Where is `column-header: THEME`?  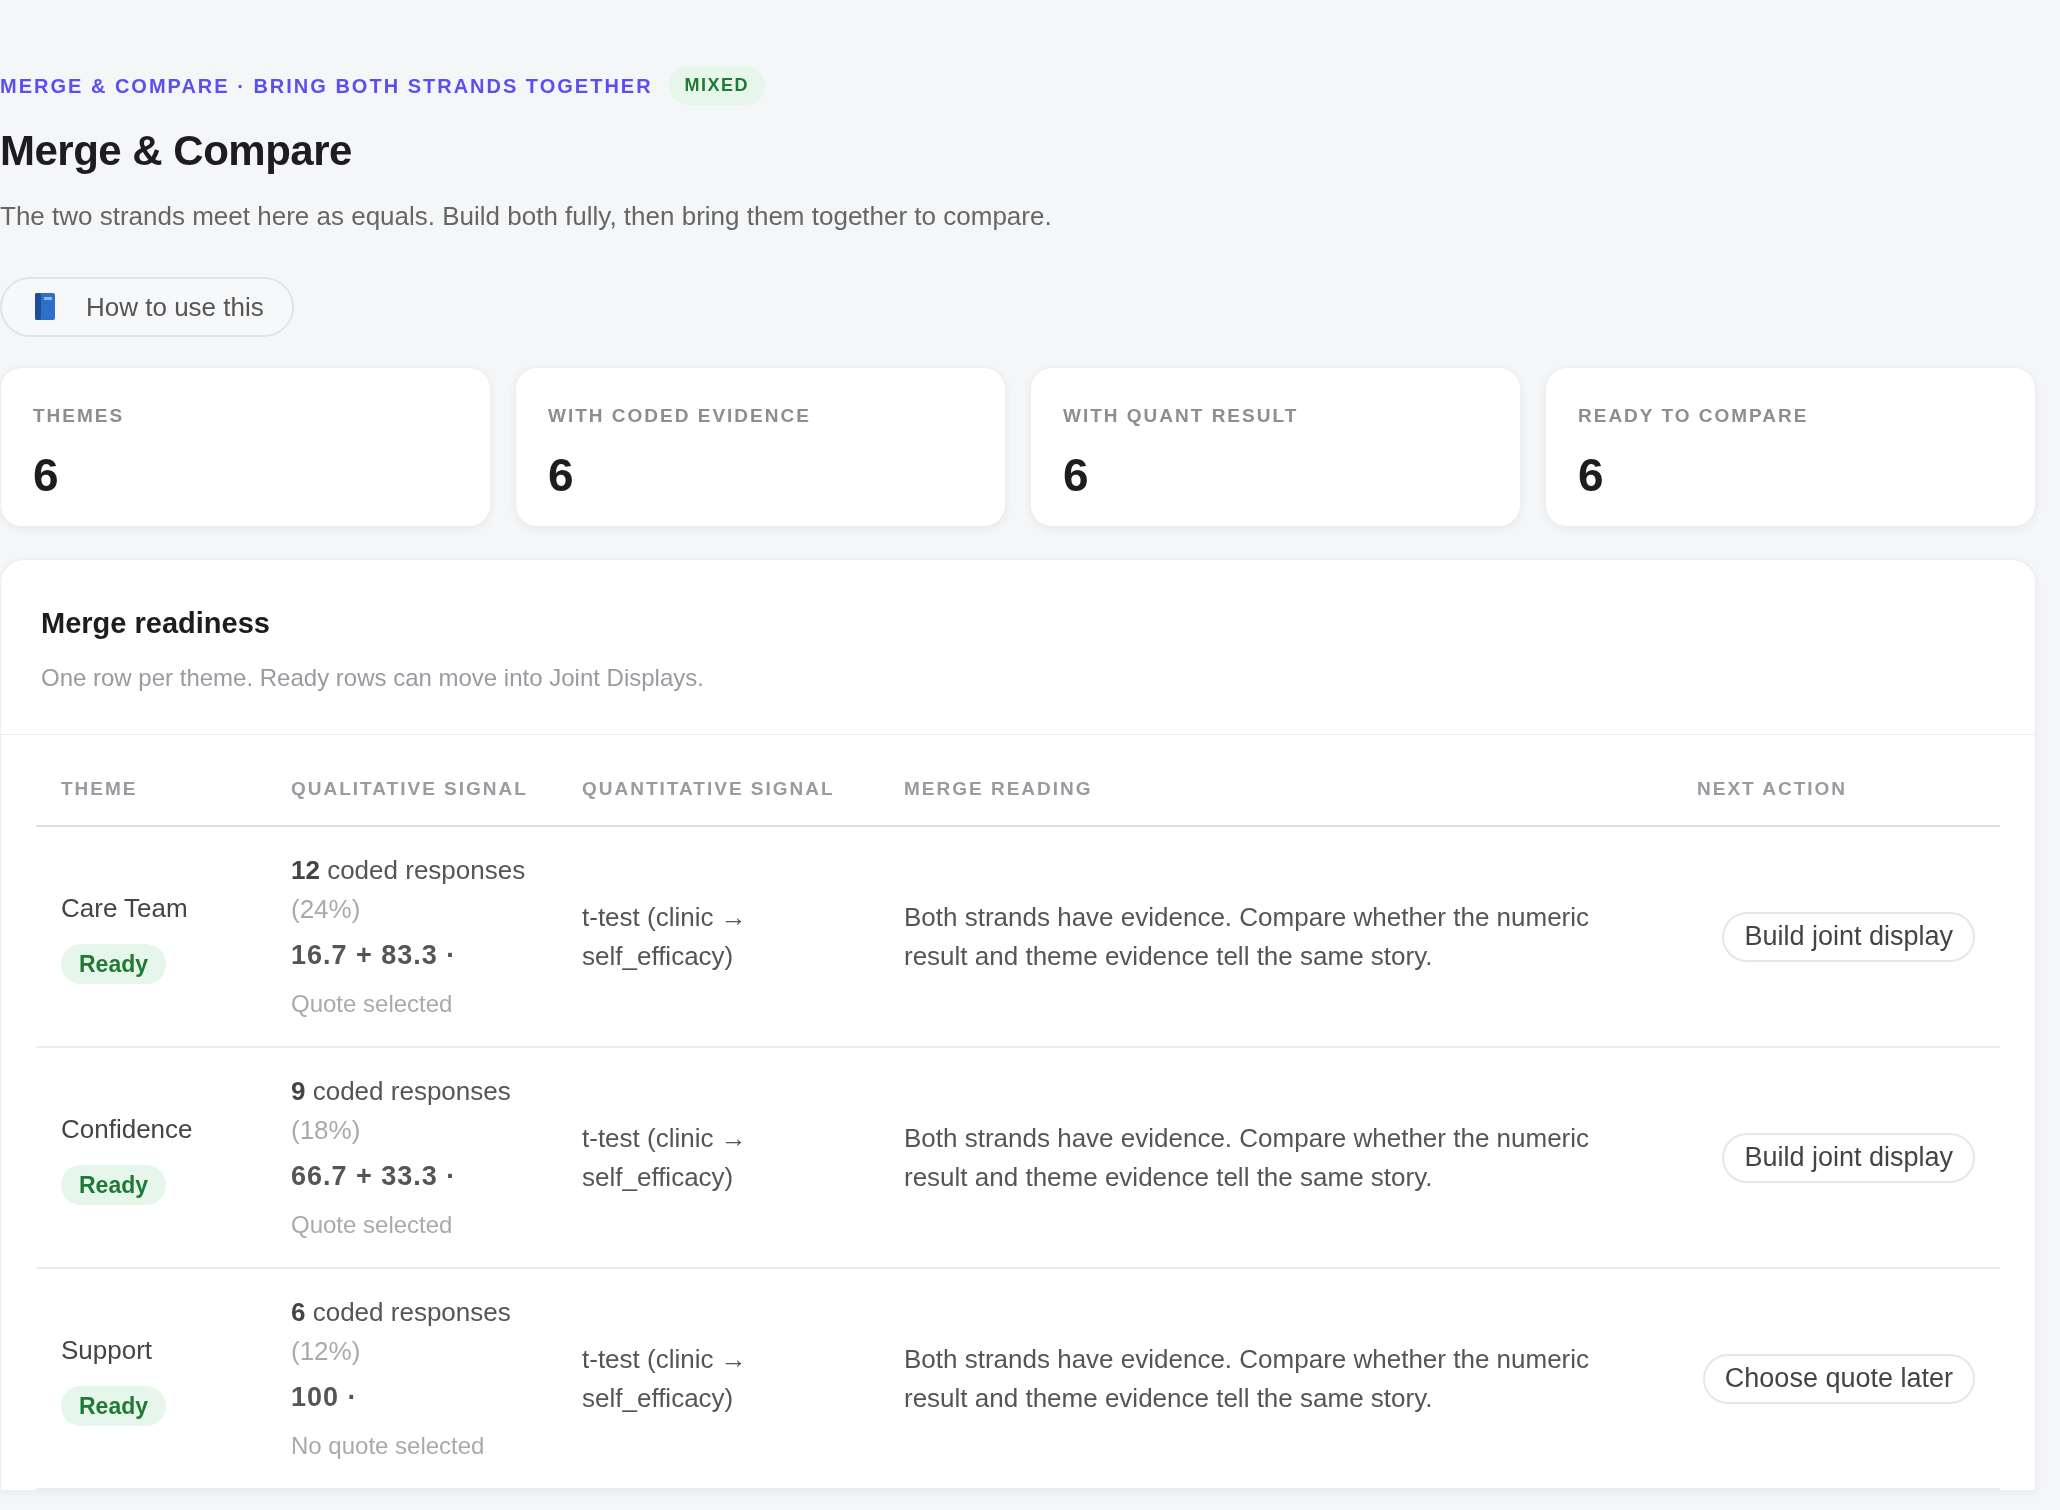 column-header: THEME is located at coordinates (100, 788).